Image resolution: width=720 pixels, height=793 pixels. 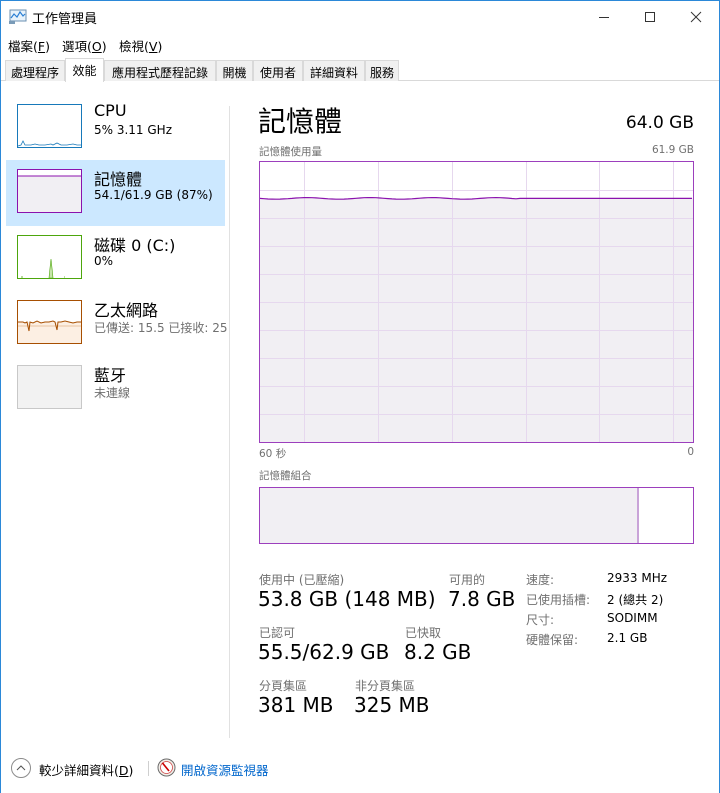 What do you see at coordinates (104, 261) in the screenshot?
I see `disk-usage: 0%` at bounding box center [104, 261].